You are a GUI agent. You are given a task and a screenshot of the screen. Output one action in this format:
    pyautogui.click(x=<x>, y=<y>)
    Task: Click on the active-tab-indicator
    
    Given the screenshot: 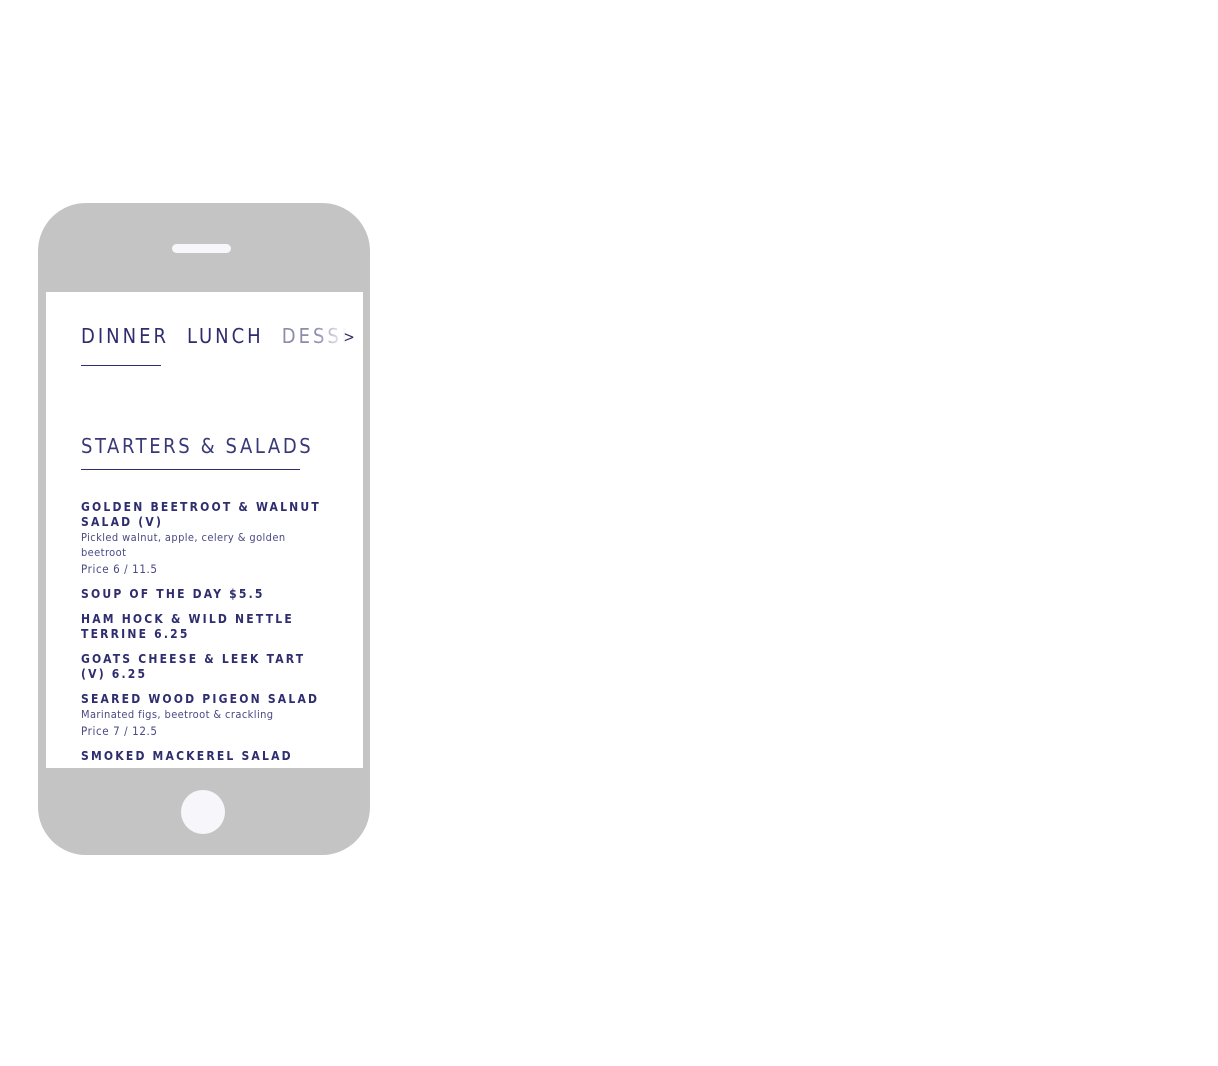 What is the action you would take?
    pyautogui.click(x=121, y=365)
    